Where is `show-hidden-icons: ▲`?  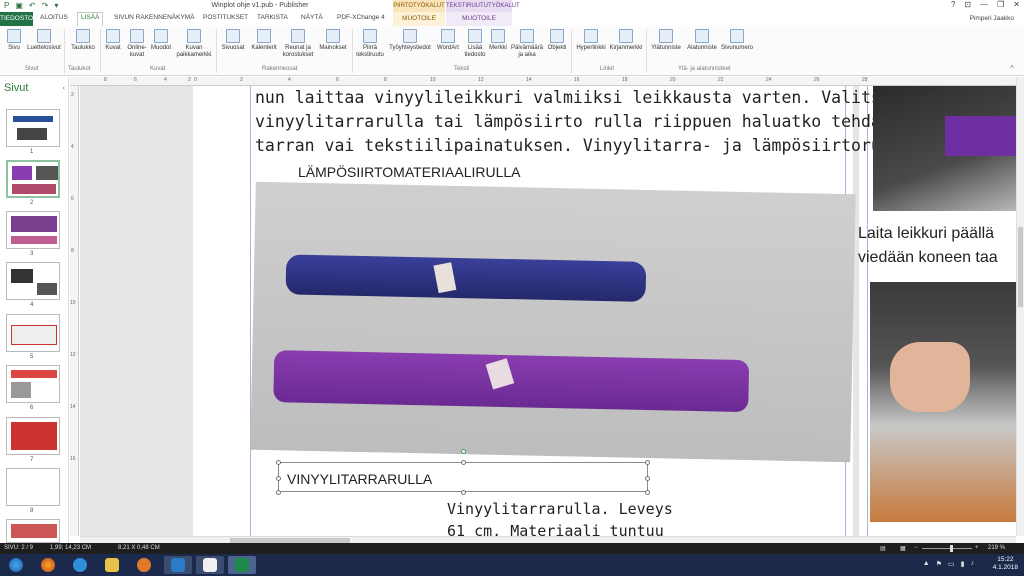 show-hidden-icons: ▲ is located at coordinates (926, 564).